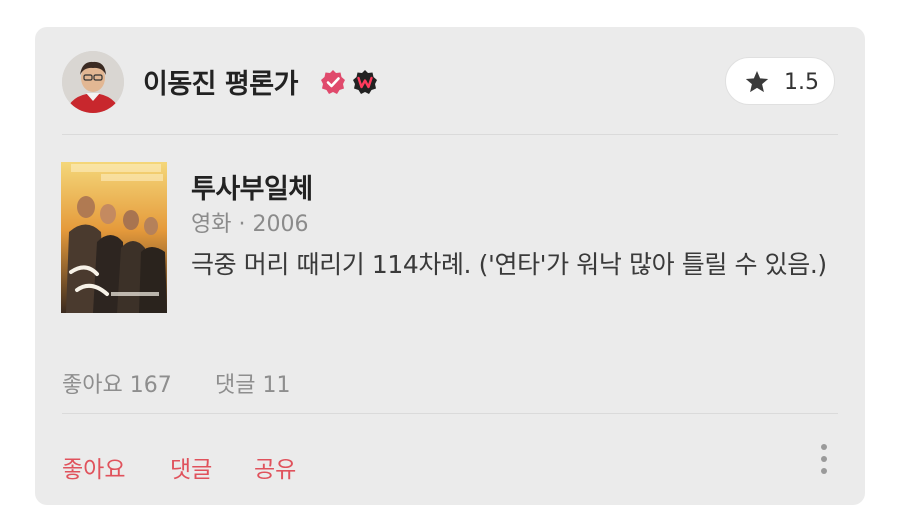 The height and width of the screenshot is (514, 900). Describe the element at coordinates (250, 224) in the screenshot. I see `movie-meta: 영화 · 2006` at that location.